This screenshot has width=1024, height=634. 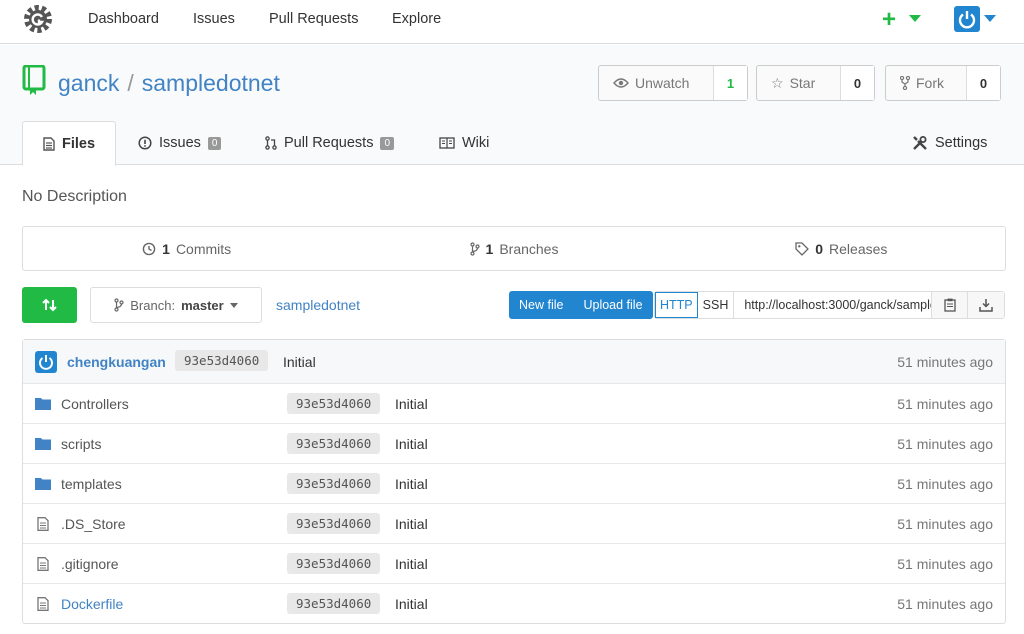 I want to click on star-count: 0, so click(x=857, y=83).